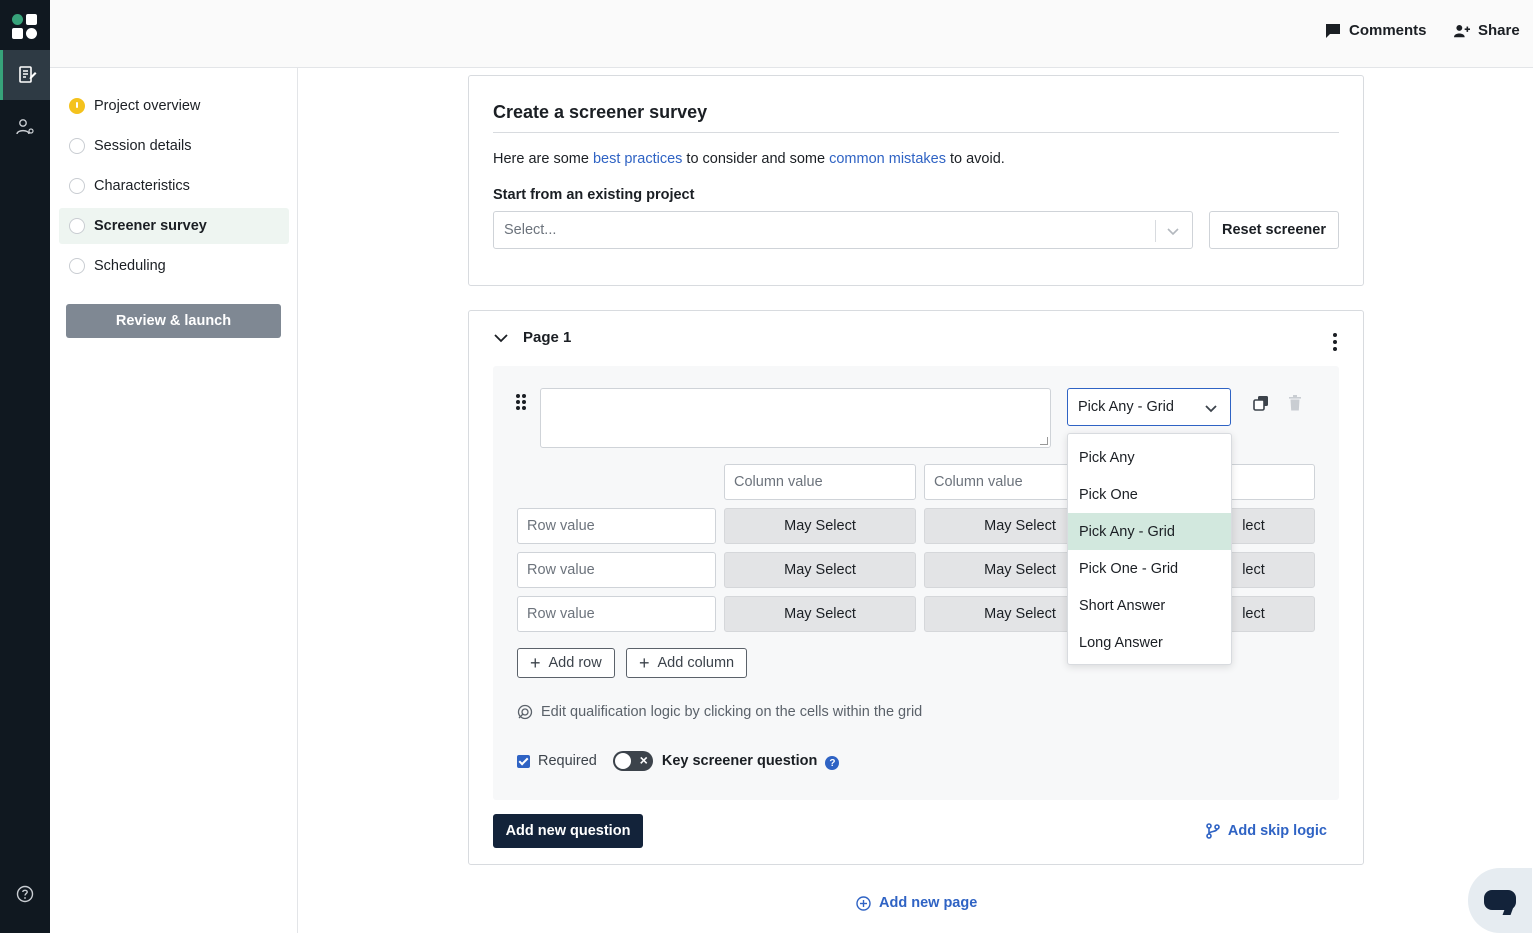 The width and height of the screenshot is (1533, 933). I want to click on add-skip-logic-button: Add skip logic, so click(1266, 831).